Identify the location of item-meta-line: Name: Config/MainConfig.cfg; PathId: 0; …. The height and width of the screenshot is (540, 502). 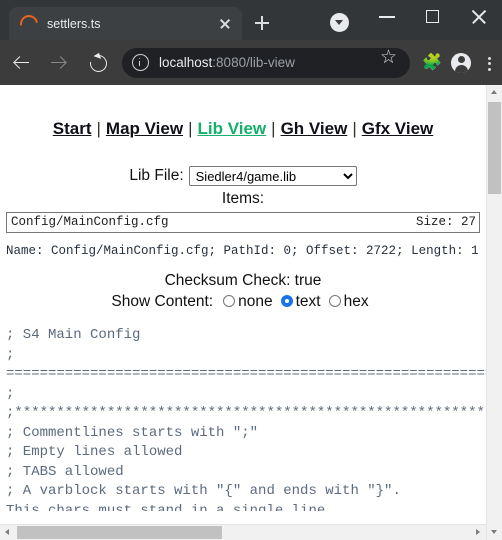
(242, 251).